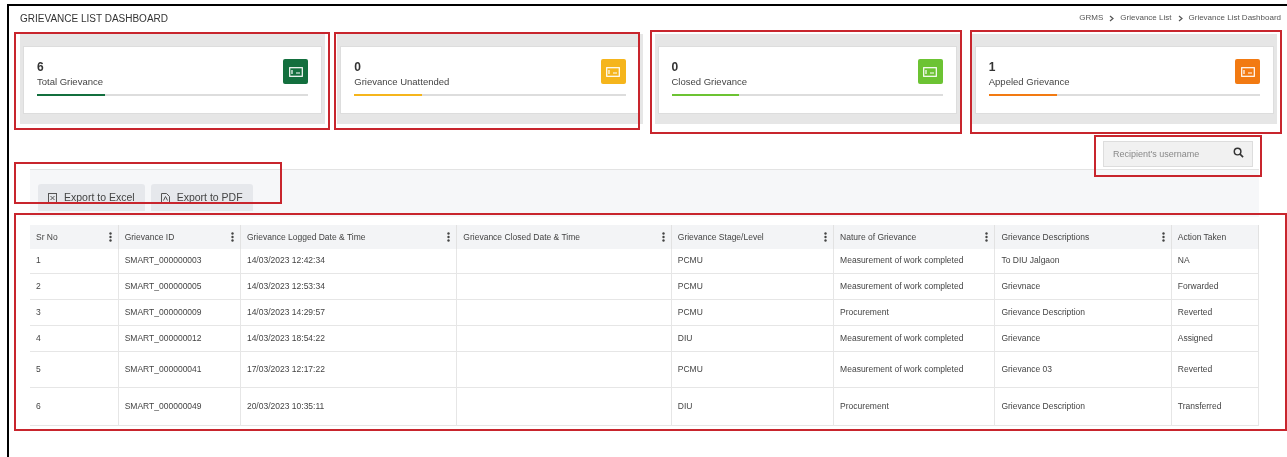 This screenshot has height=457, width=1287. Describe the element at coordinates (285, 368) in the screenshot. I see `table-cell: 17/03/2023 12:17:22` at that location.